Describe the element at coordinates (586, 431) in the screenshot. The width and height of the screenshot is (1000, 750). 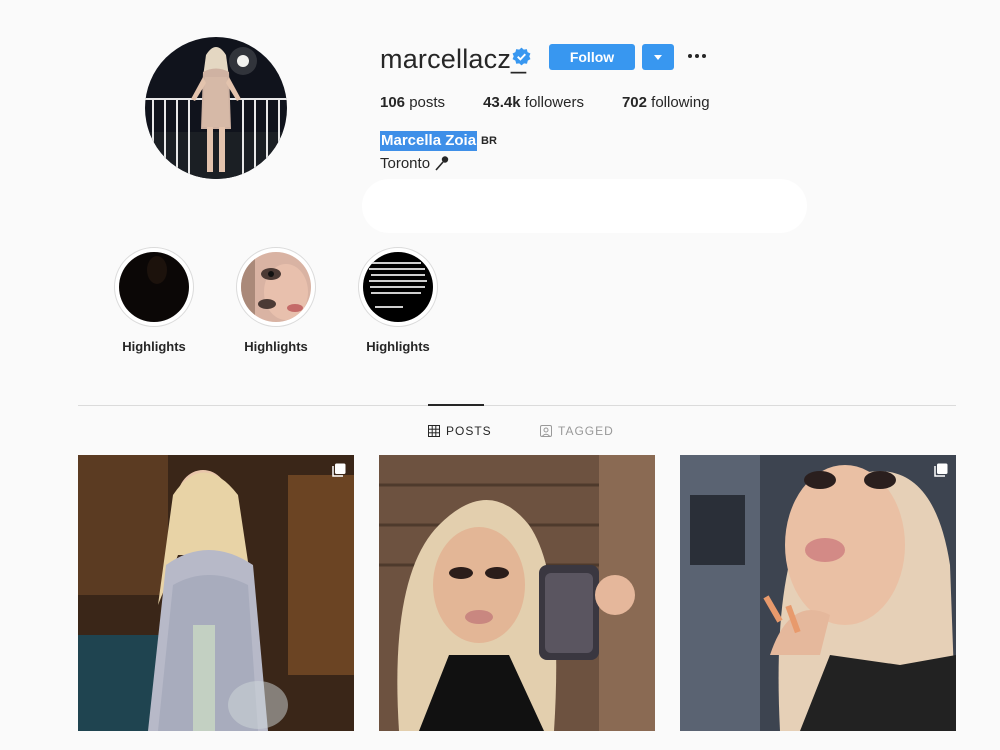
I see `tab-tagged-label: TAGGED` at that location.